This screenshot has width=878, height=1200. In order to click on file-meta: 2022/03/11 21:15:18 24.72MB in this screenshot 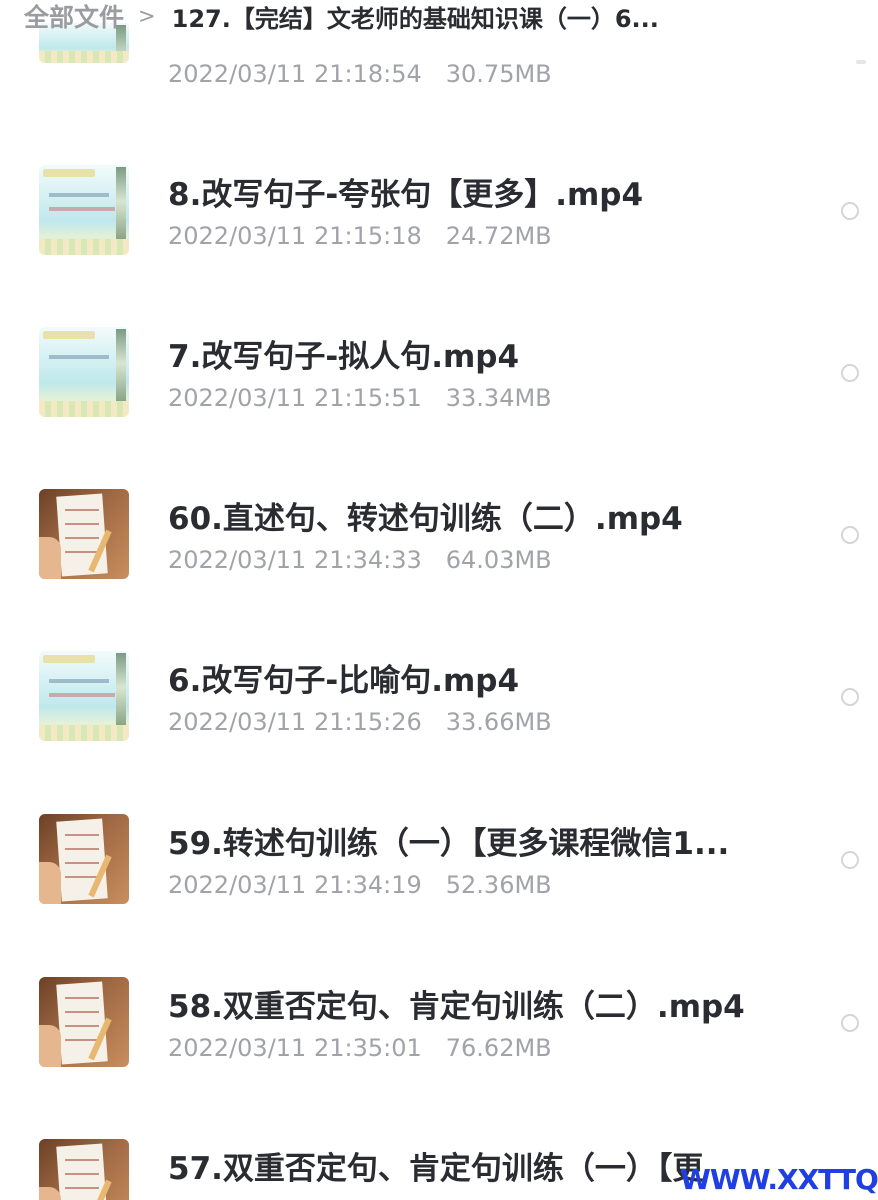, I will do `click(360, 236)`.